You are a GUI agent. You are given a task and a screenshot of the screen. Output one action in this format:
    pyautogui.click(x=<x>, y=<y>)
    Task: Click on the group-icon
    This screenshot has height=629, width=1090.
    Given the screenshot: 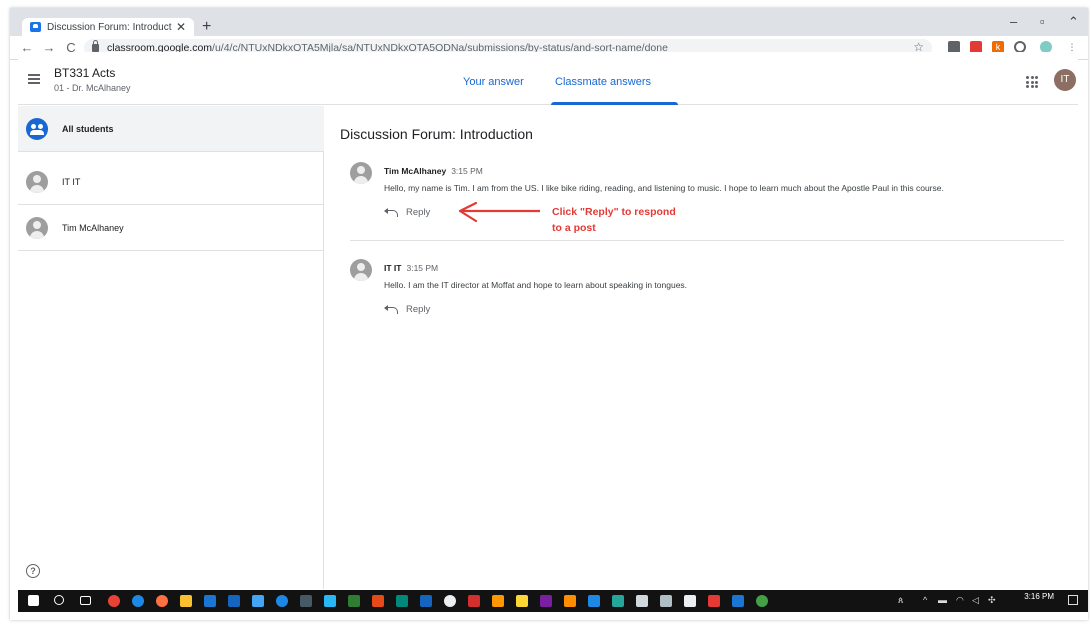 What is the action you would take?
    pyautogui.click(x=37, y=128)
    